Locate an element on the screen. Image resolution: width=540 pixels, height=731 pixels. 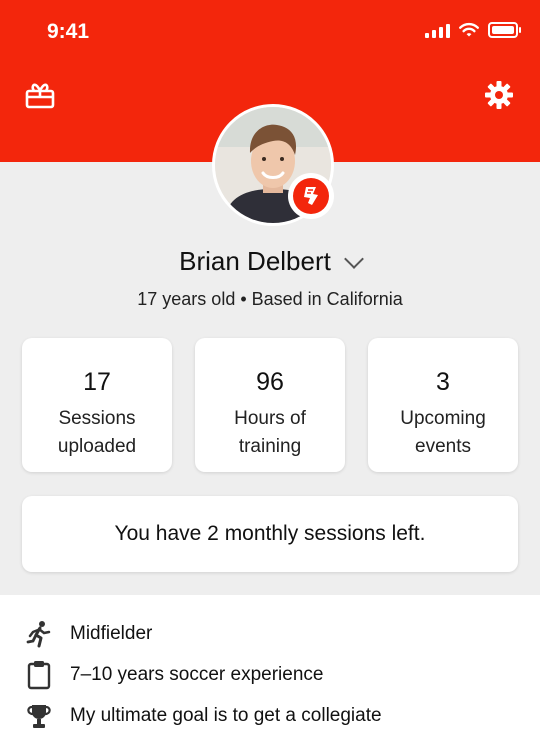
gift-icon is located at coordinates (40, 97).